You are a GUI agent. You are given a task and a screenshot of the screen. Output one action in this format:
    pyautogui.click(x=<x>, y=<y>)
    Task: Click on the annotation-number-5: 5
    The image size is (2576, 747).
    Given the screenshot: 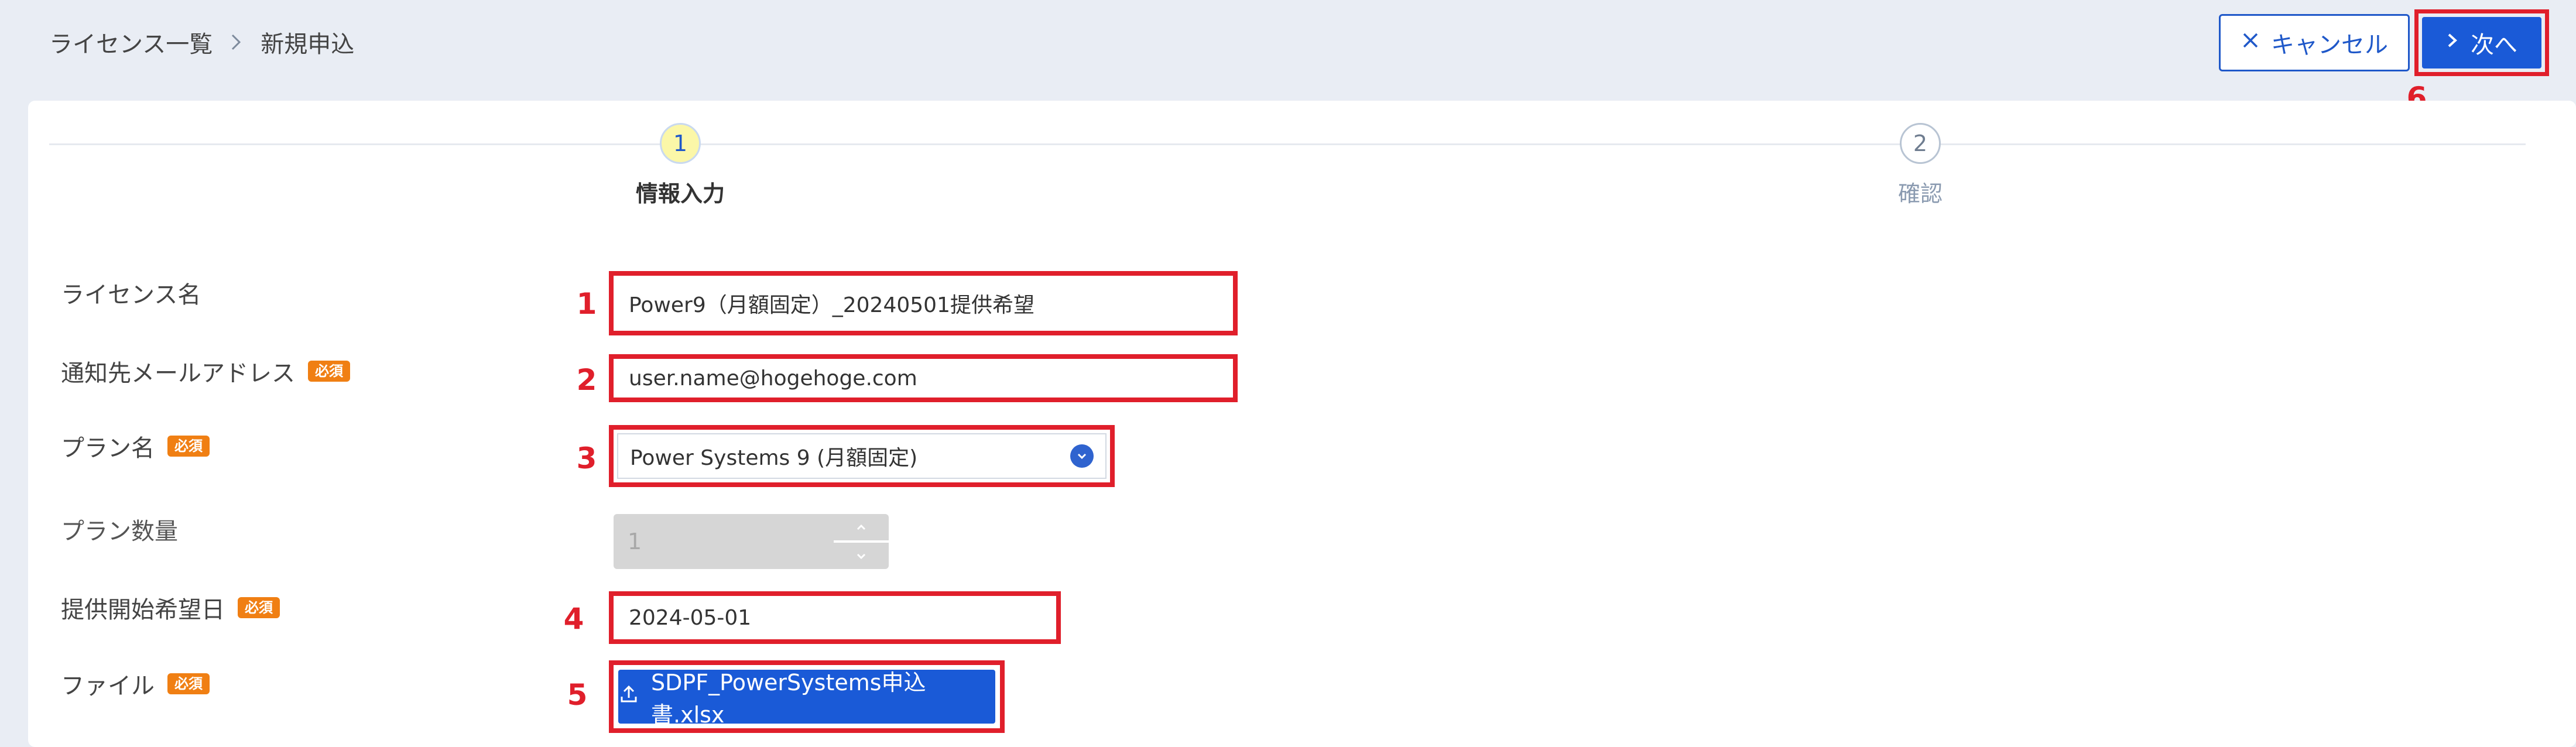 What is the action you would take?
    pyautogui.click(x=577, y=695)
    